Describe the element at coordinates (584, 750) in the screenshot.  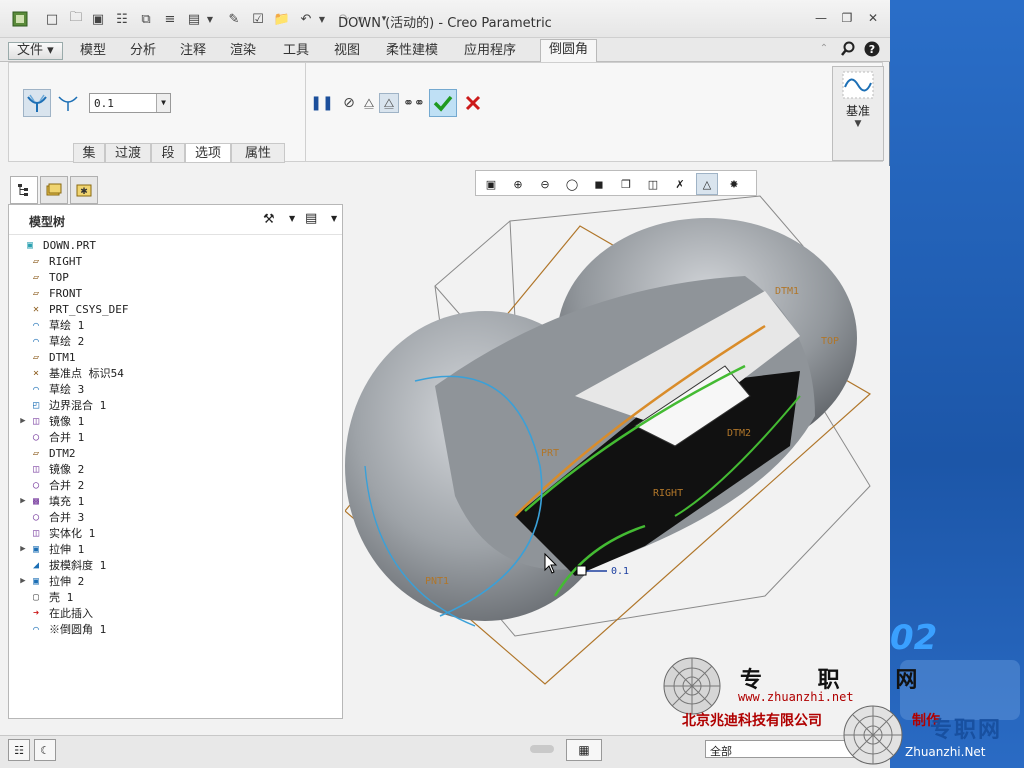
I see `find-icon: ▦` at that location.